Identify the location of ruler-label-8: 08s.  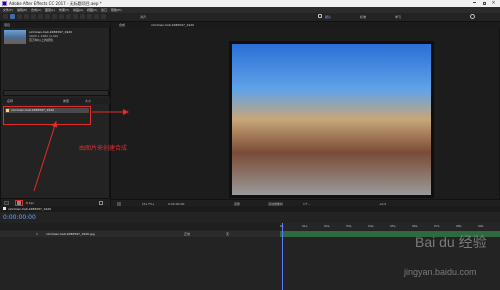
(459, 226).